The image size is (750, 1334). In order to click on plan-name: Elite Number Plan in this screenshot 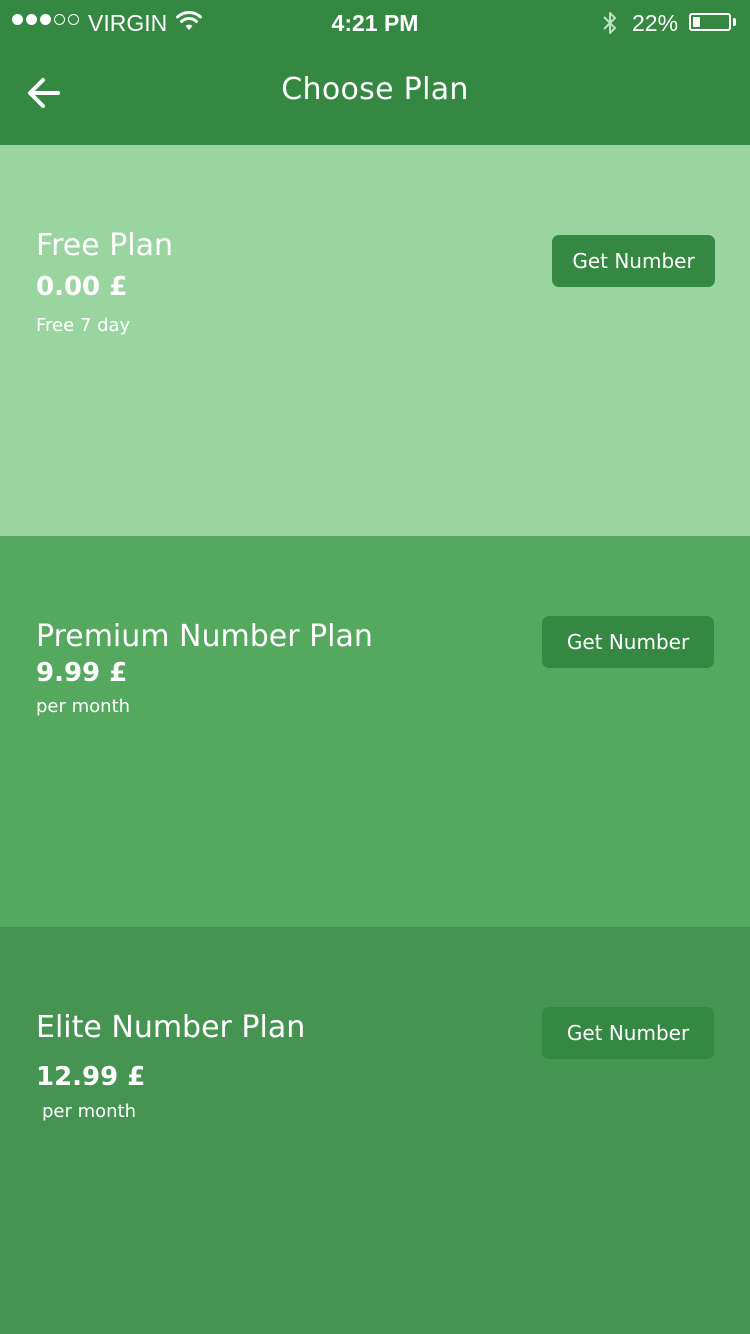, I will do `click(171, 1027)`.